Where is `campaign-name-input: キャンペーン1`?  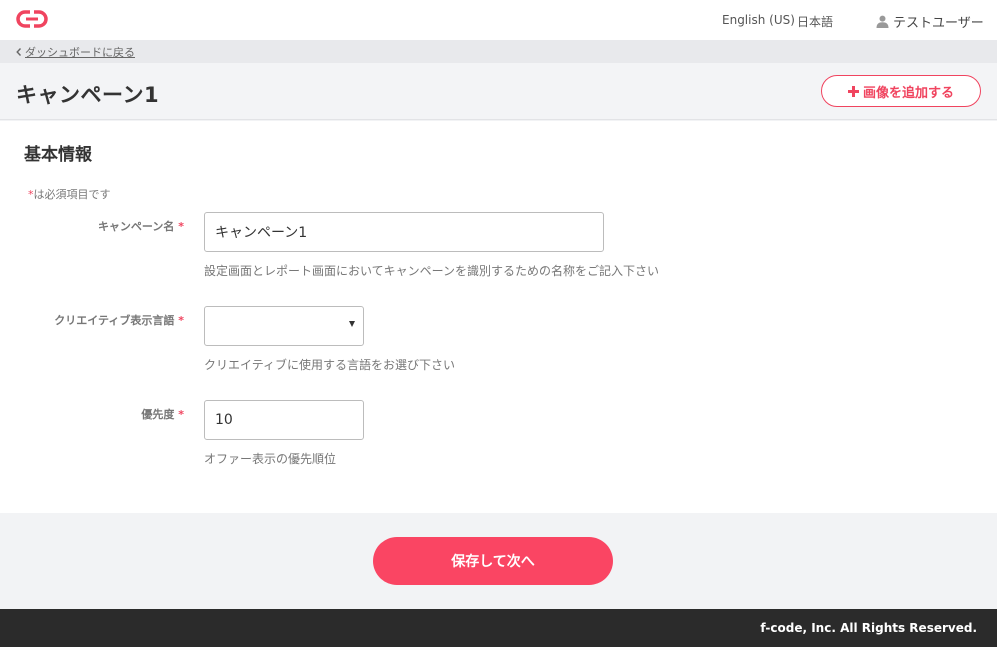 campaign-name-input: キャンペーン1 is located at coordinates (404, 232).